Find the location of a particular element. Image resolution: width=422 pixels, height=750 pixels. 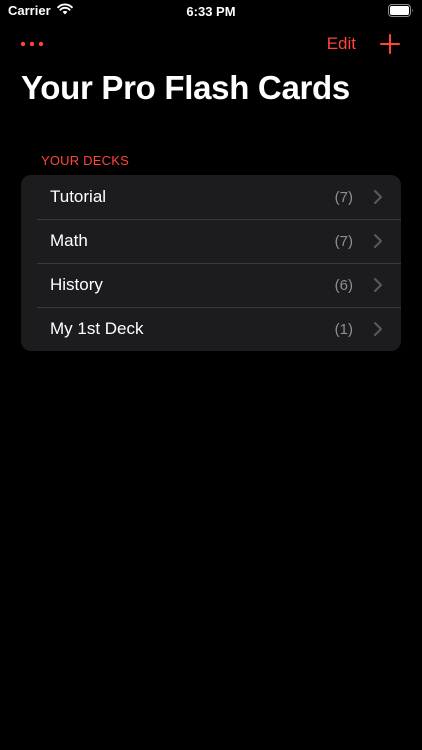

deck-count: (1) is located at coordinates (343, 329).